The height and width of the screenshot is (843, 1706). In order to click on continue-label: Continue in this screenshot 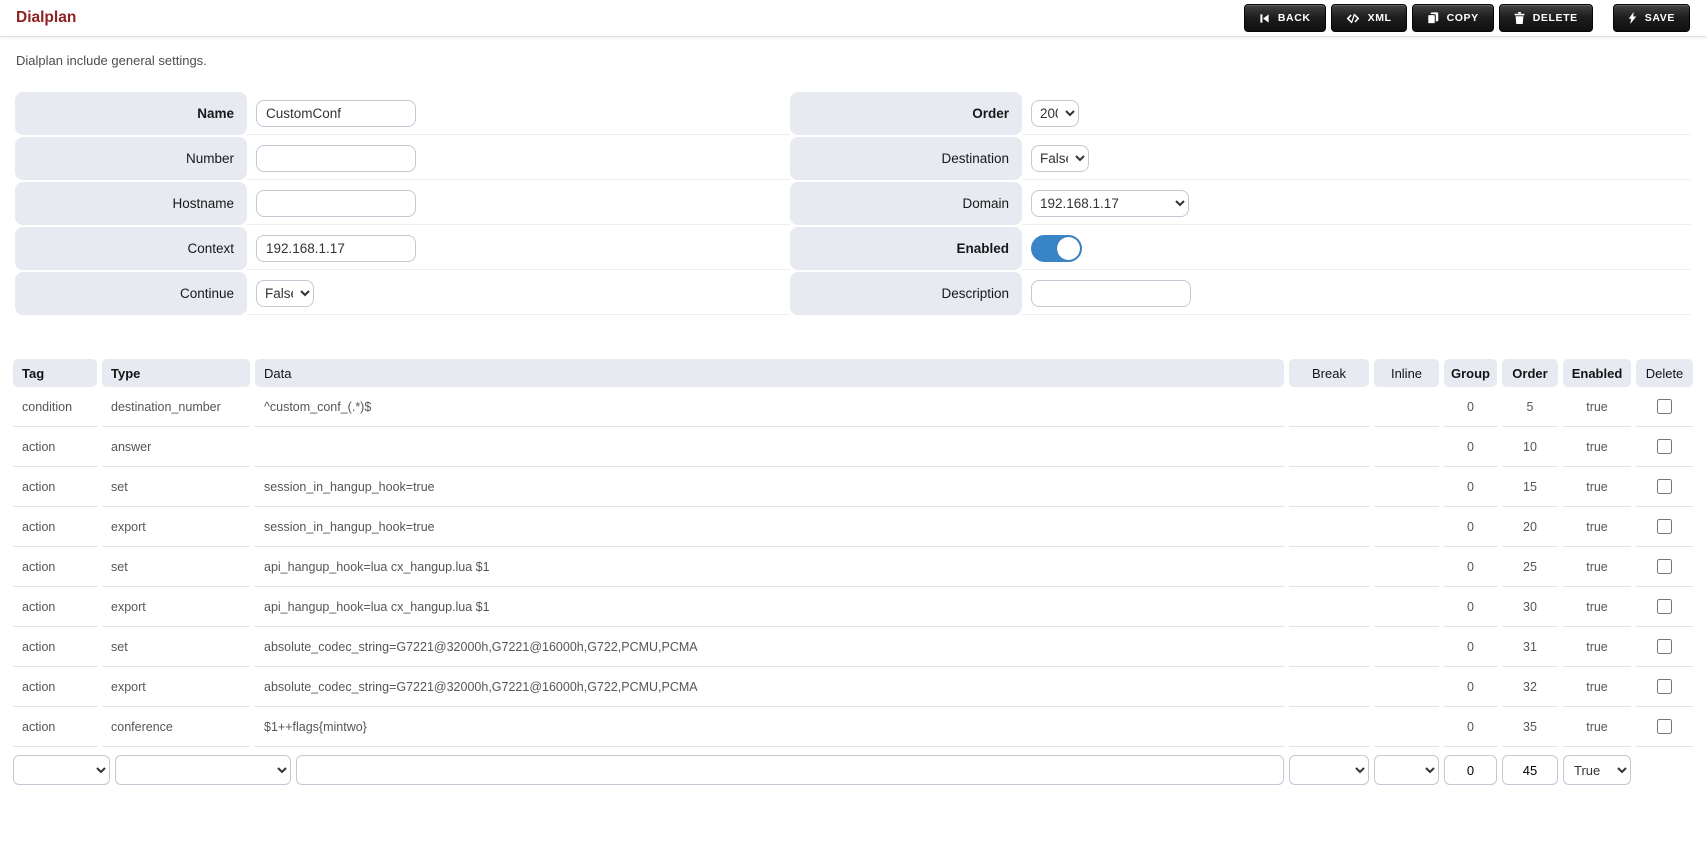, I will do `click(131, 293)`.